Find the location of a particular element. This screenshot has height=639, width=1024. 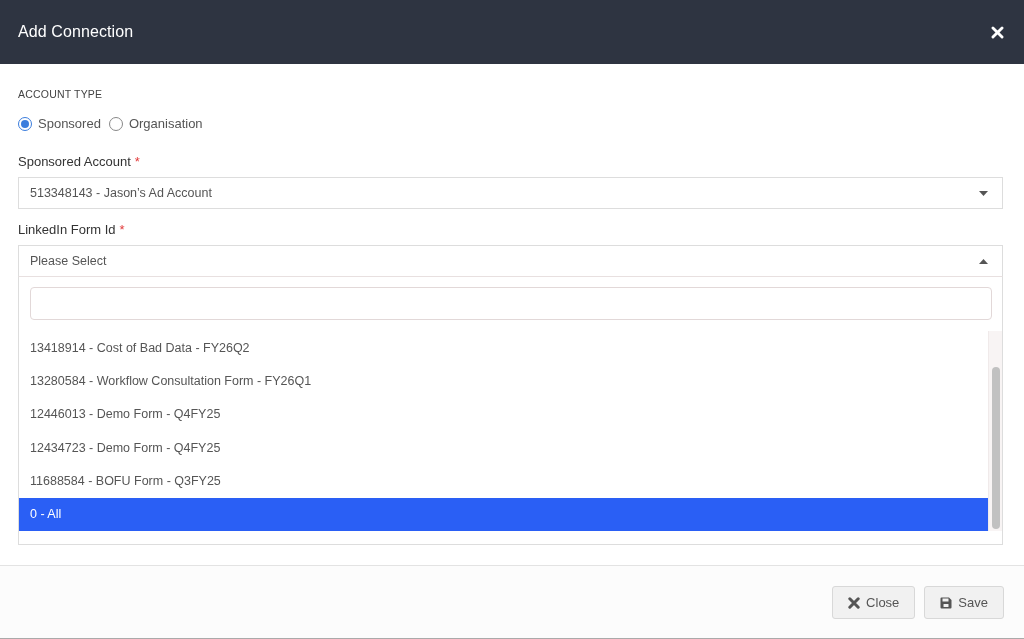

save-button: Save is located at coordinates (964, 602).